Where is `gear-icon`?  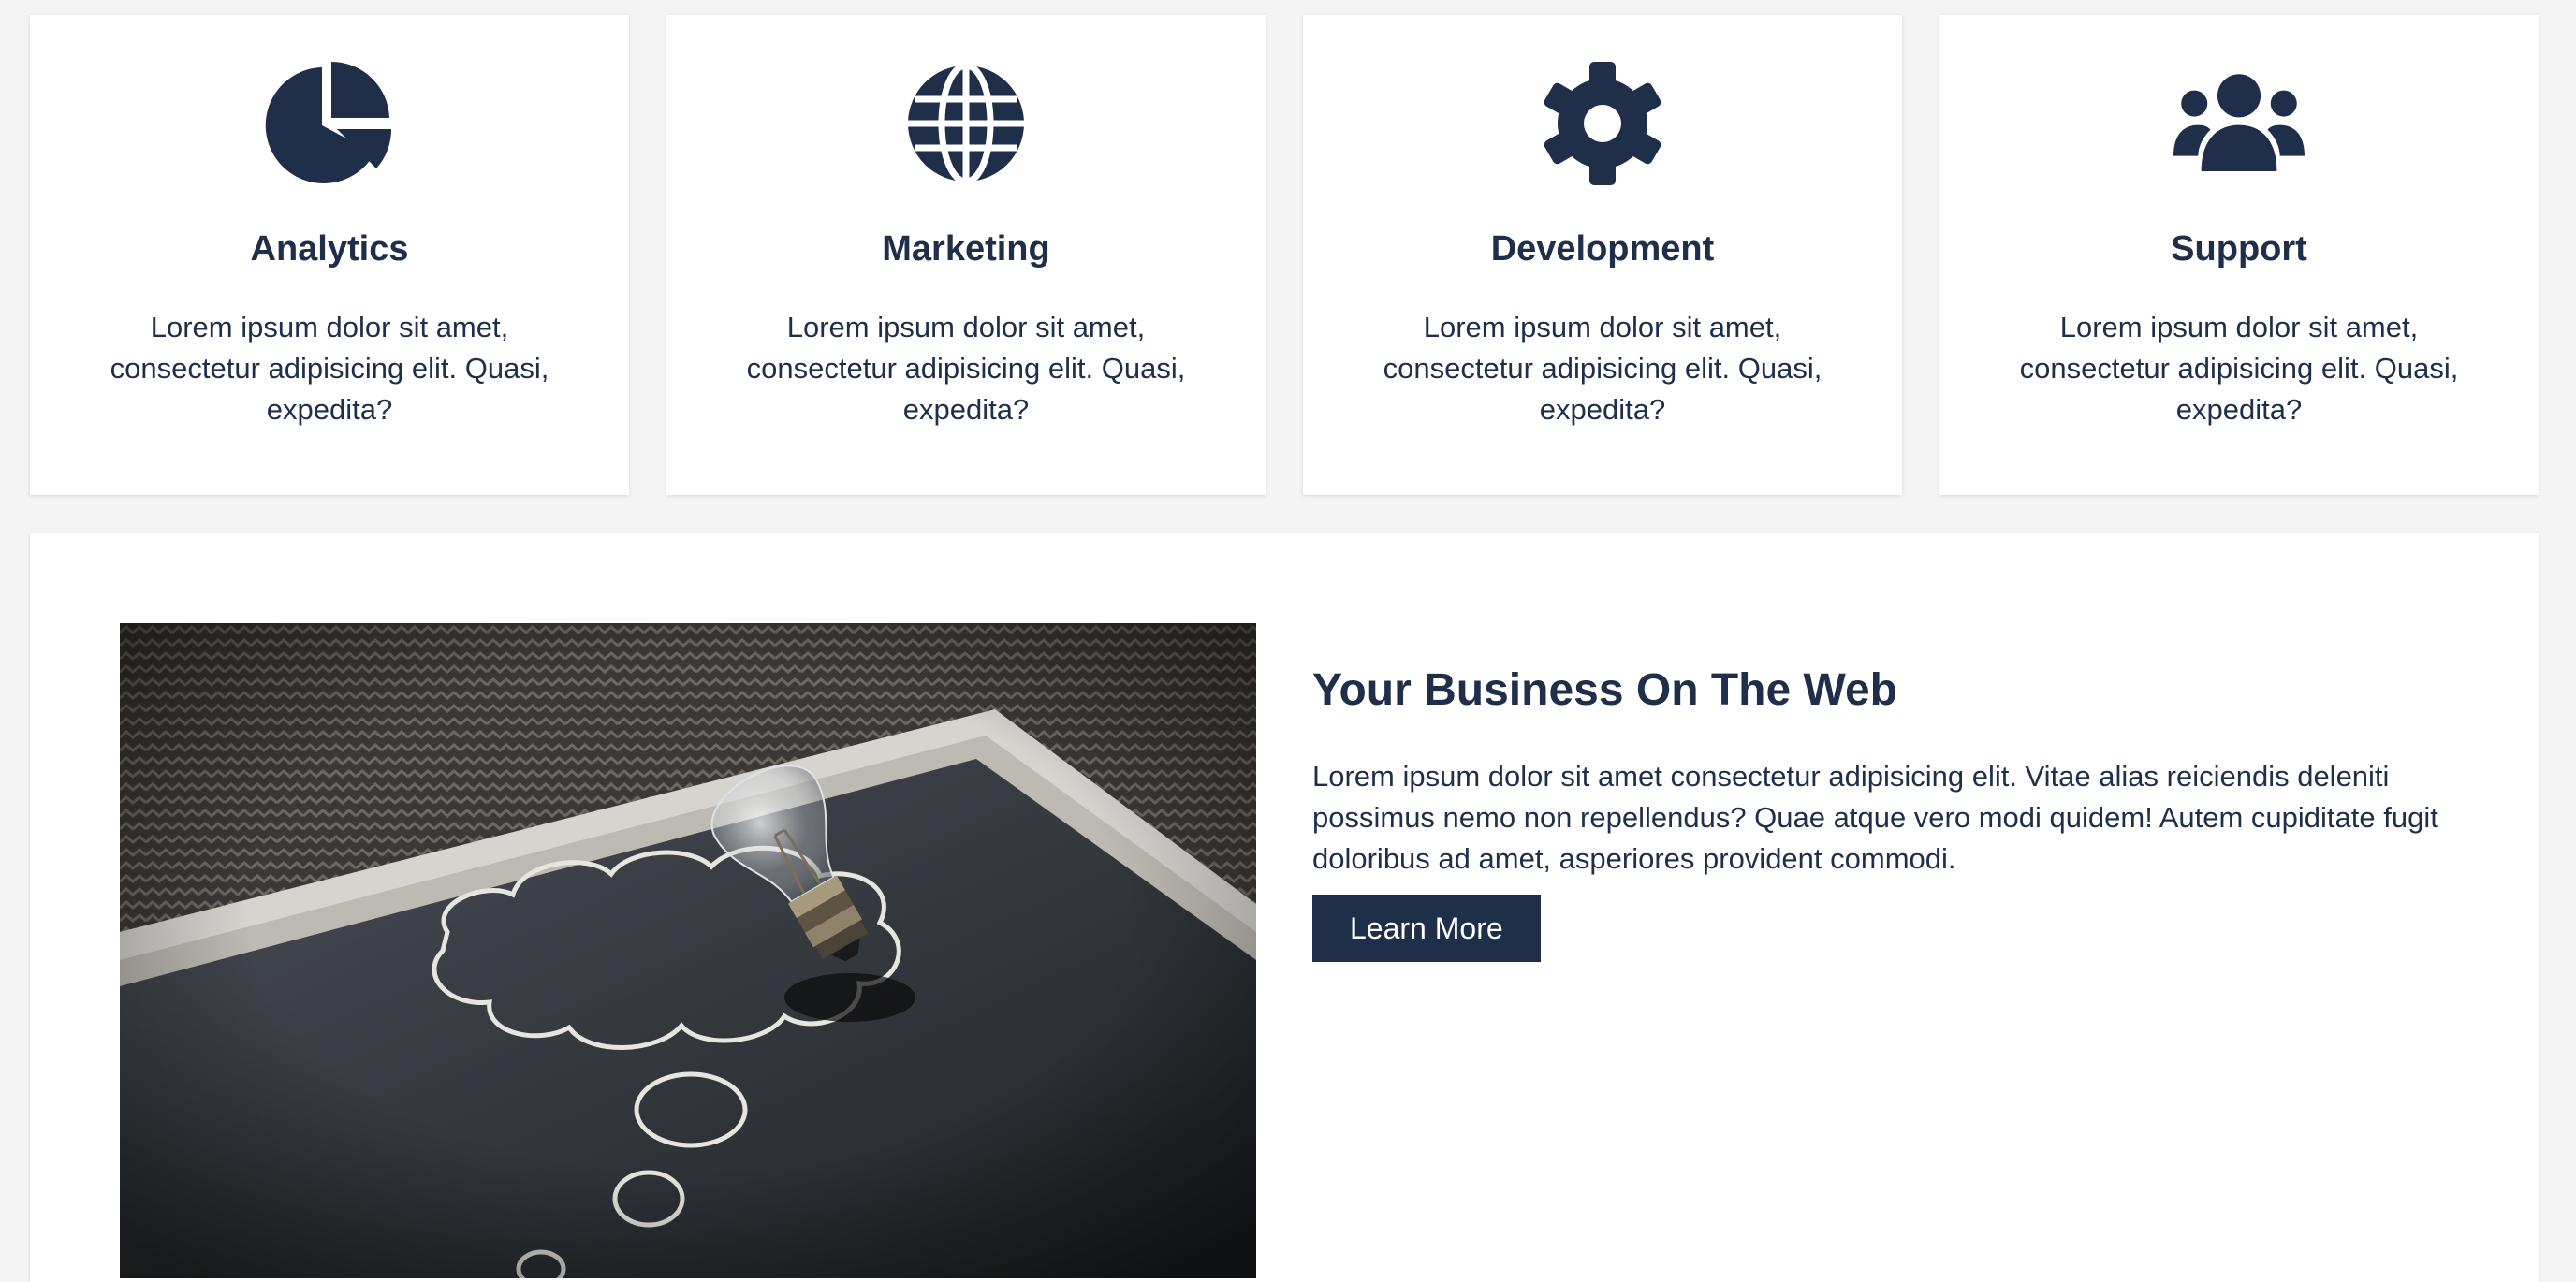
gear-icon is located at coordinates (1602, 123).